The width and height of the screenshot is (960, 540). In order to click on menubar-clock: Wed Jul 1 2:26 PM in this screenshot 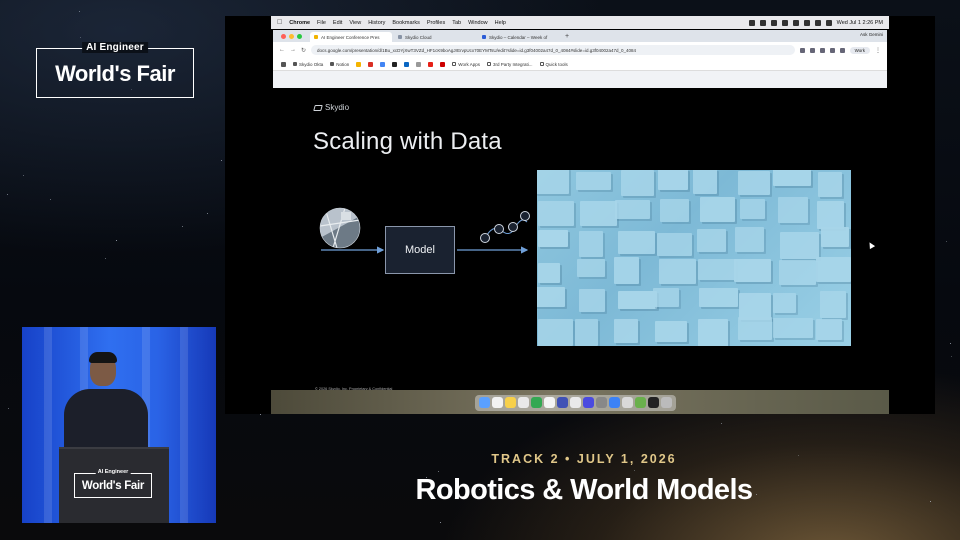, I will do `click(860, 23)`.